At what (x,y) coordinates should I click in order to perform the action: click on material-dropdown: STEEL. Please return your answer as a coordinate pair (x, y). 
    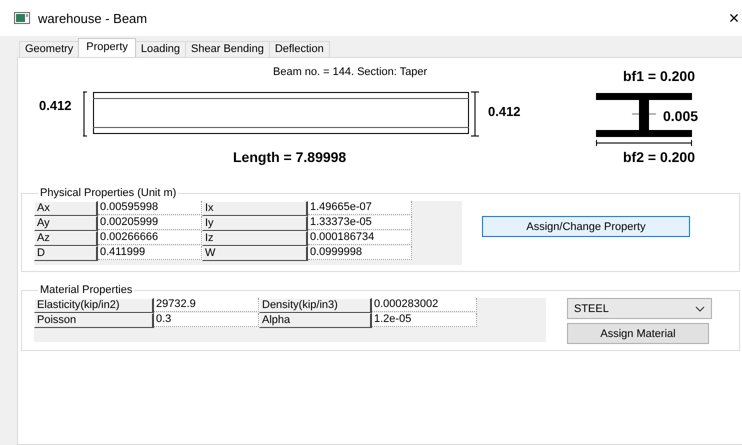
    Looking at the image, I should click on (639, 308).